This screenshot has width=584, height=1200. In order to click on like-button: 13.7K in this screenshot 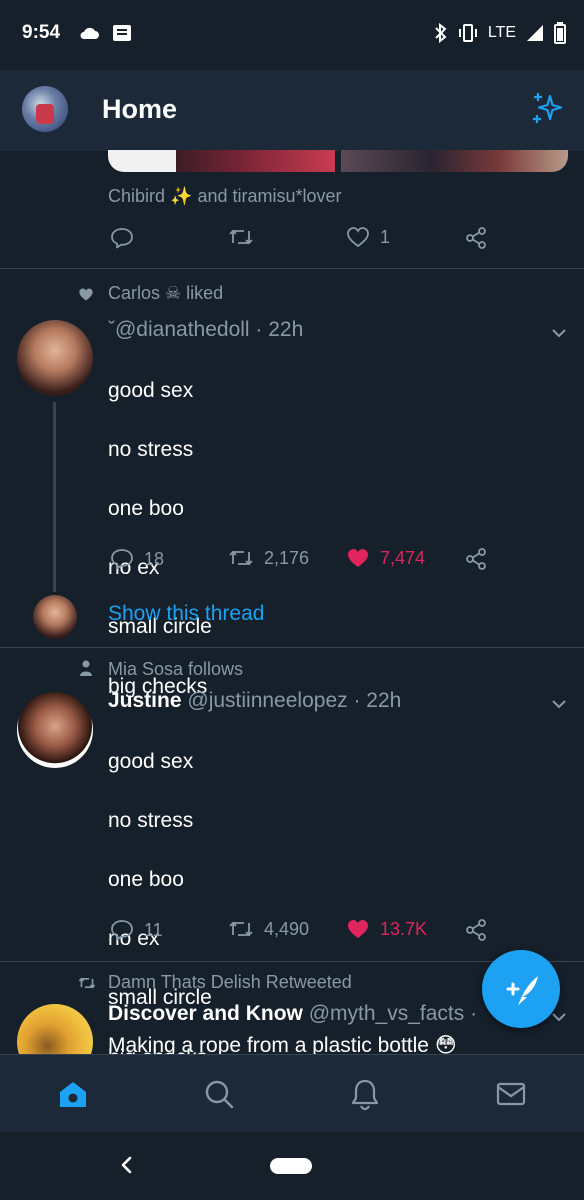, I will do `click(386, 929)`.